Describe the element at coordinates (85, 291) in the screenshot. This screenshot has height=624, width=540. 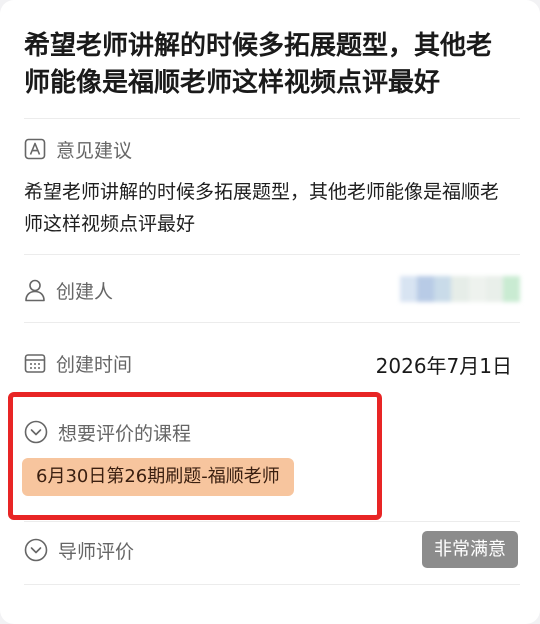
I see `creator-label: 创建人` at that location.